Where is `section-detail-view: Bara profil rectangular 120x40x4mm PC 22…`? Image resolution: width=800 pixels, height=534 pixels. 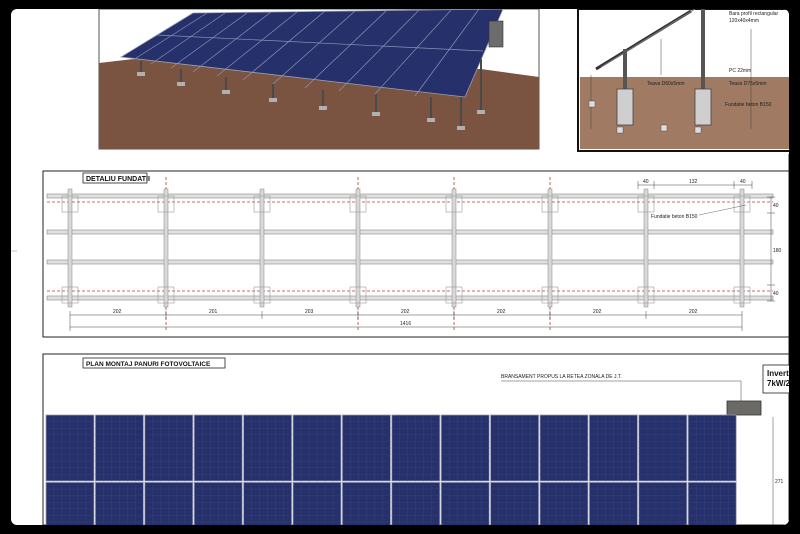
section-detail-view: Bara profil rectangular 120x40x4mm PC 22… is located at coordinates (683, 80).